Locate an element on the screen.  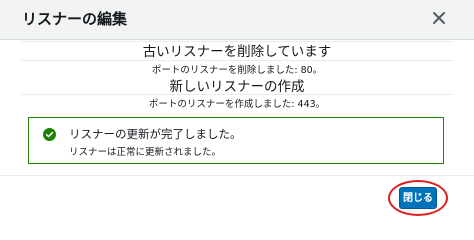
close-icon is located at coordinates (439, 18).